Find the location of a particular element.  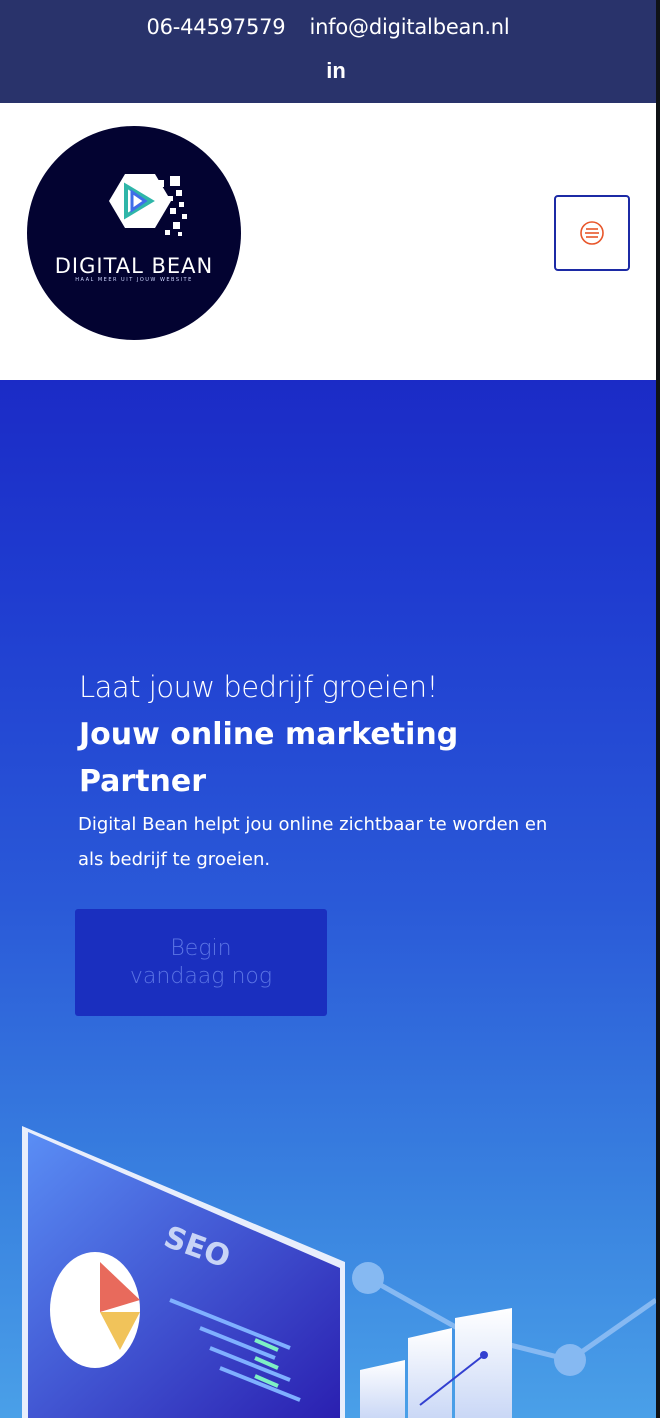

contact-row: 06-44597579 info@digitalbean.nl is located at coordinates (328, 27).